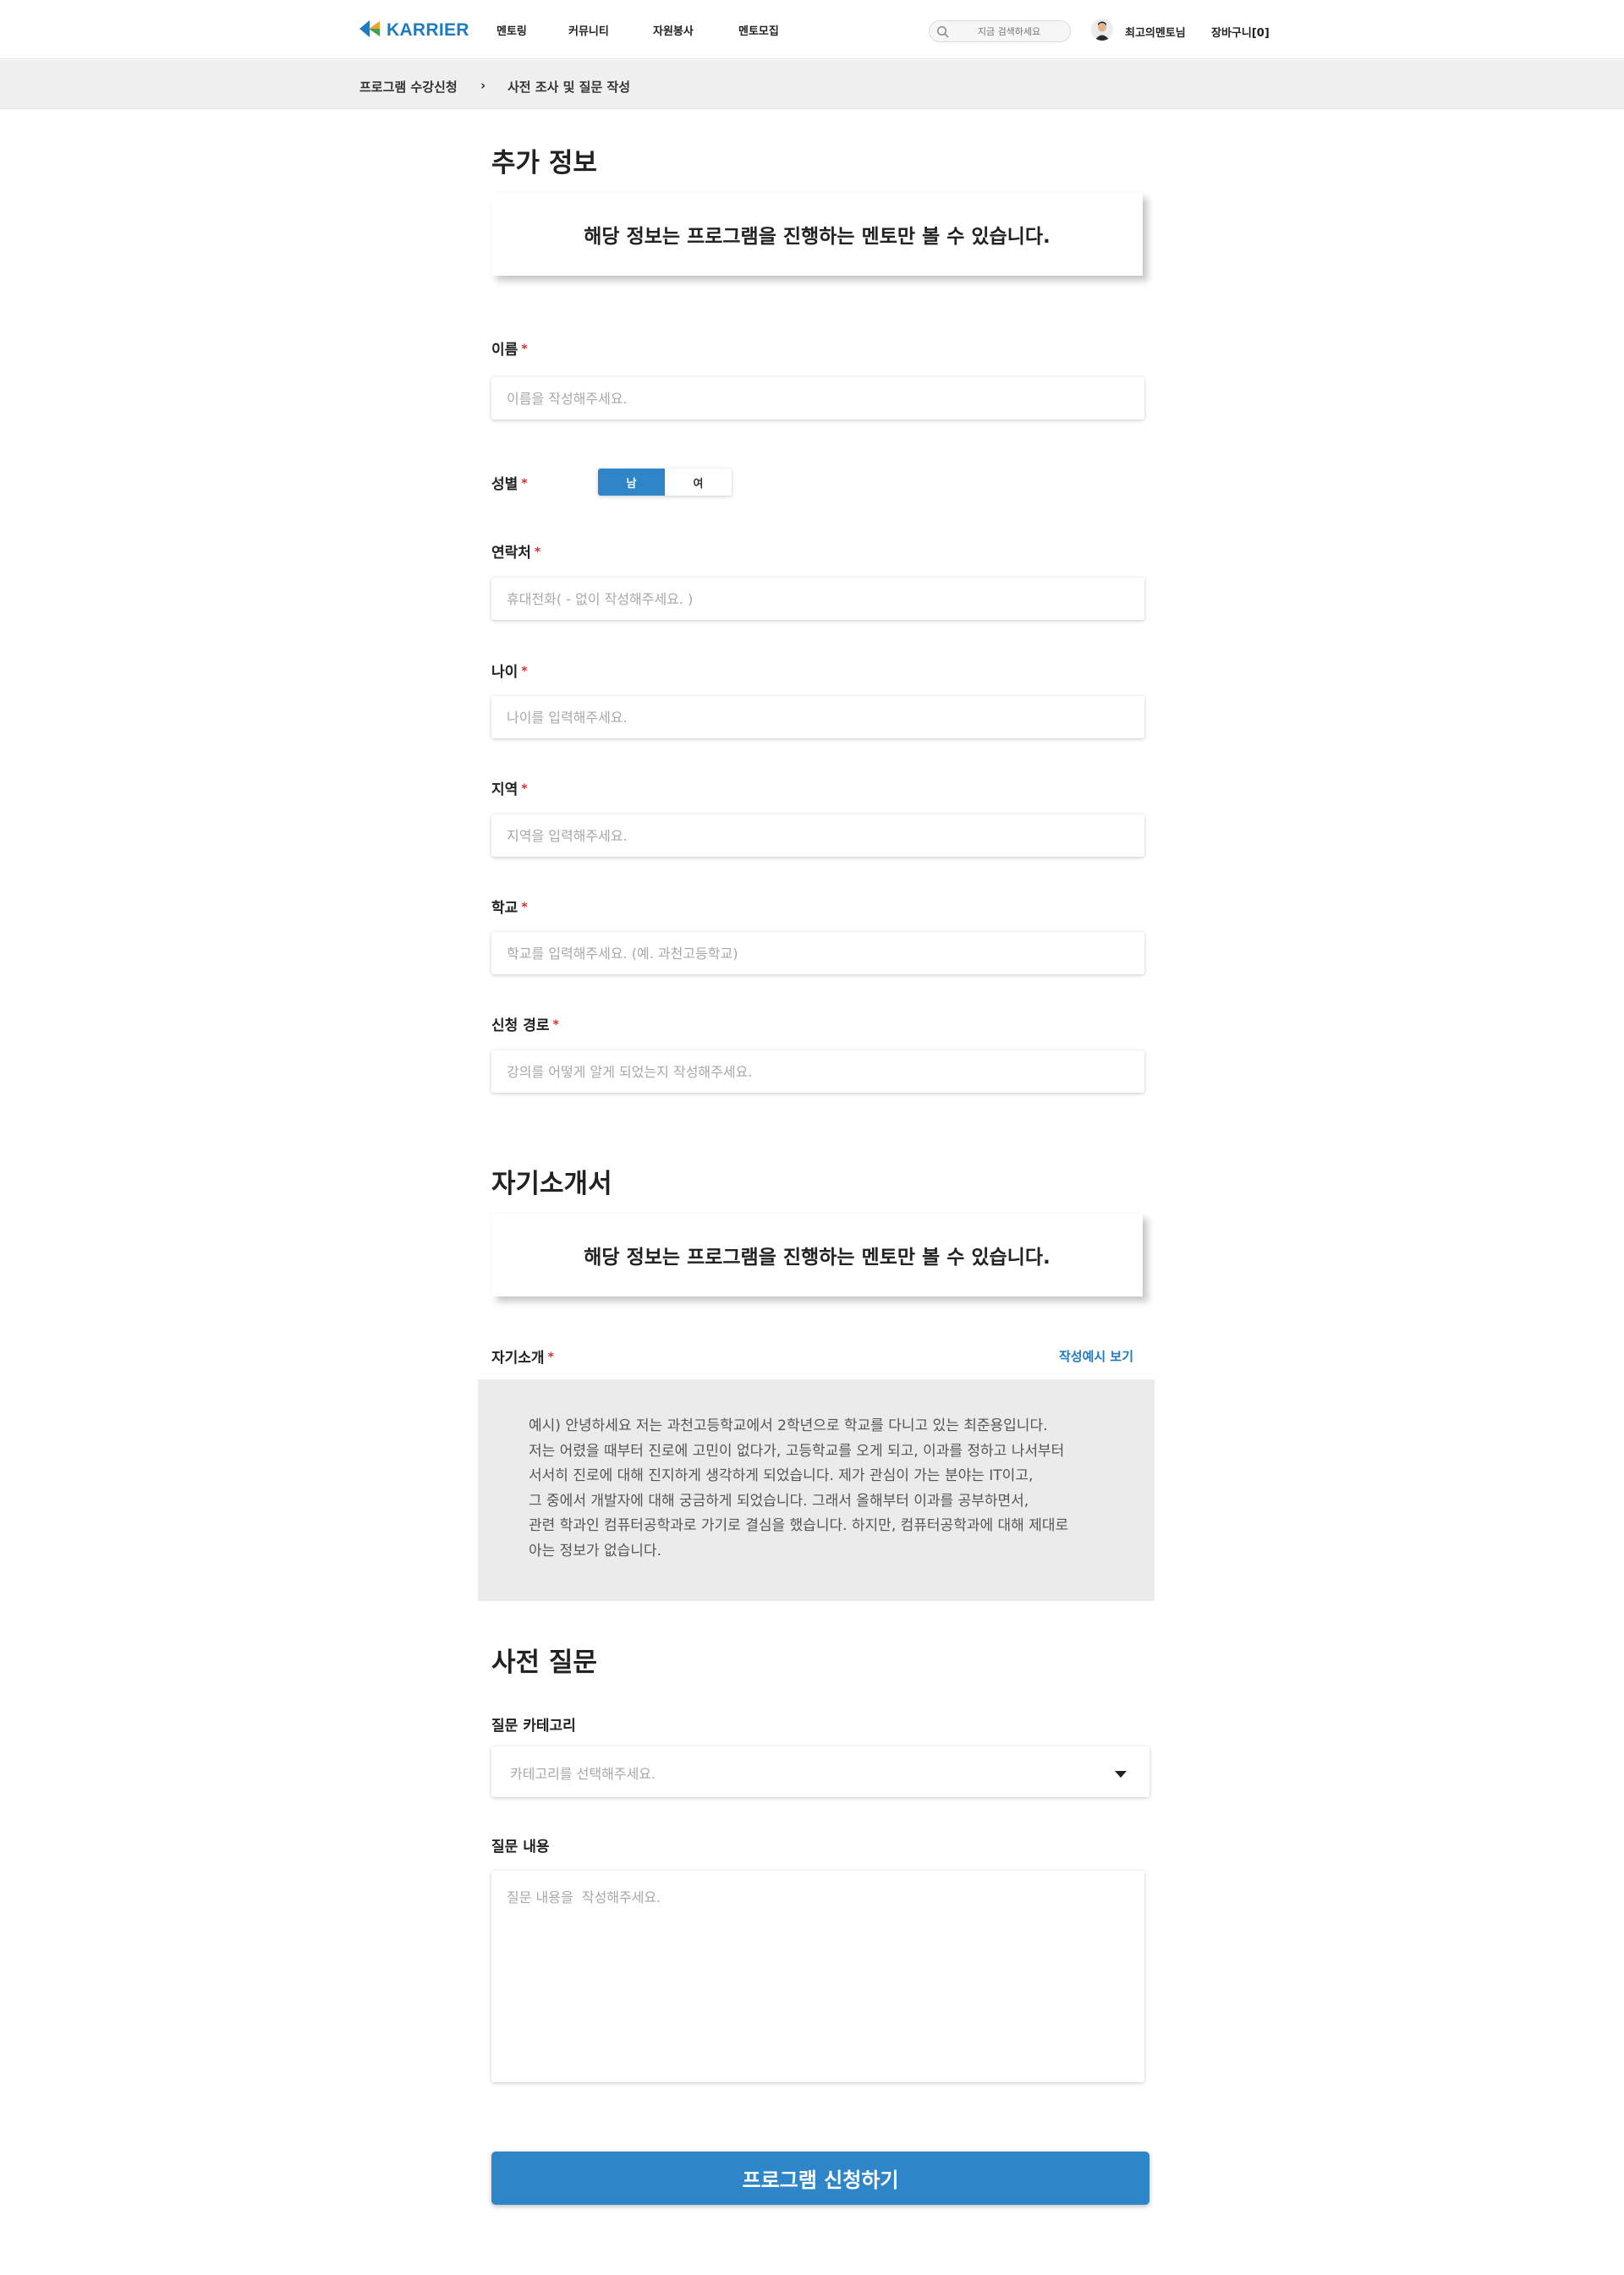 The image size is (1624, 2275). Describe the element at coordinates (409, 87) in the screenshot. I see `breadcrumb-item-program-apply: 프로그램 수강신청` at that location.